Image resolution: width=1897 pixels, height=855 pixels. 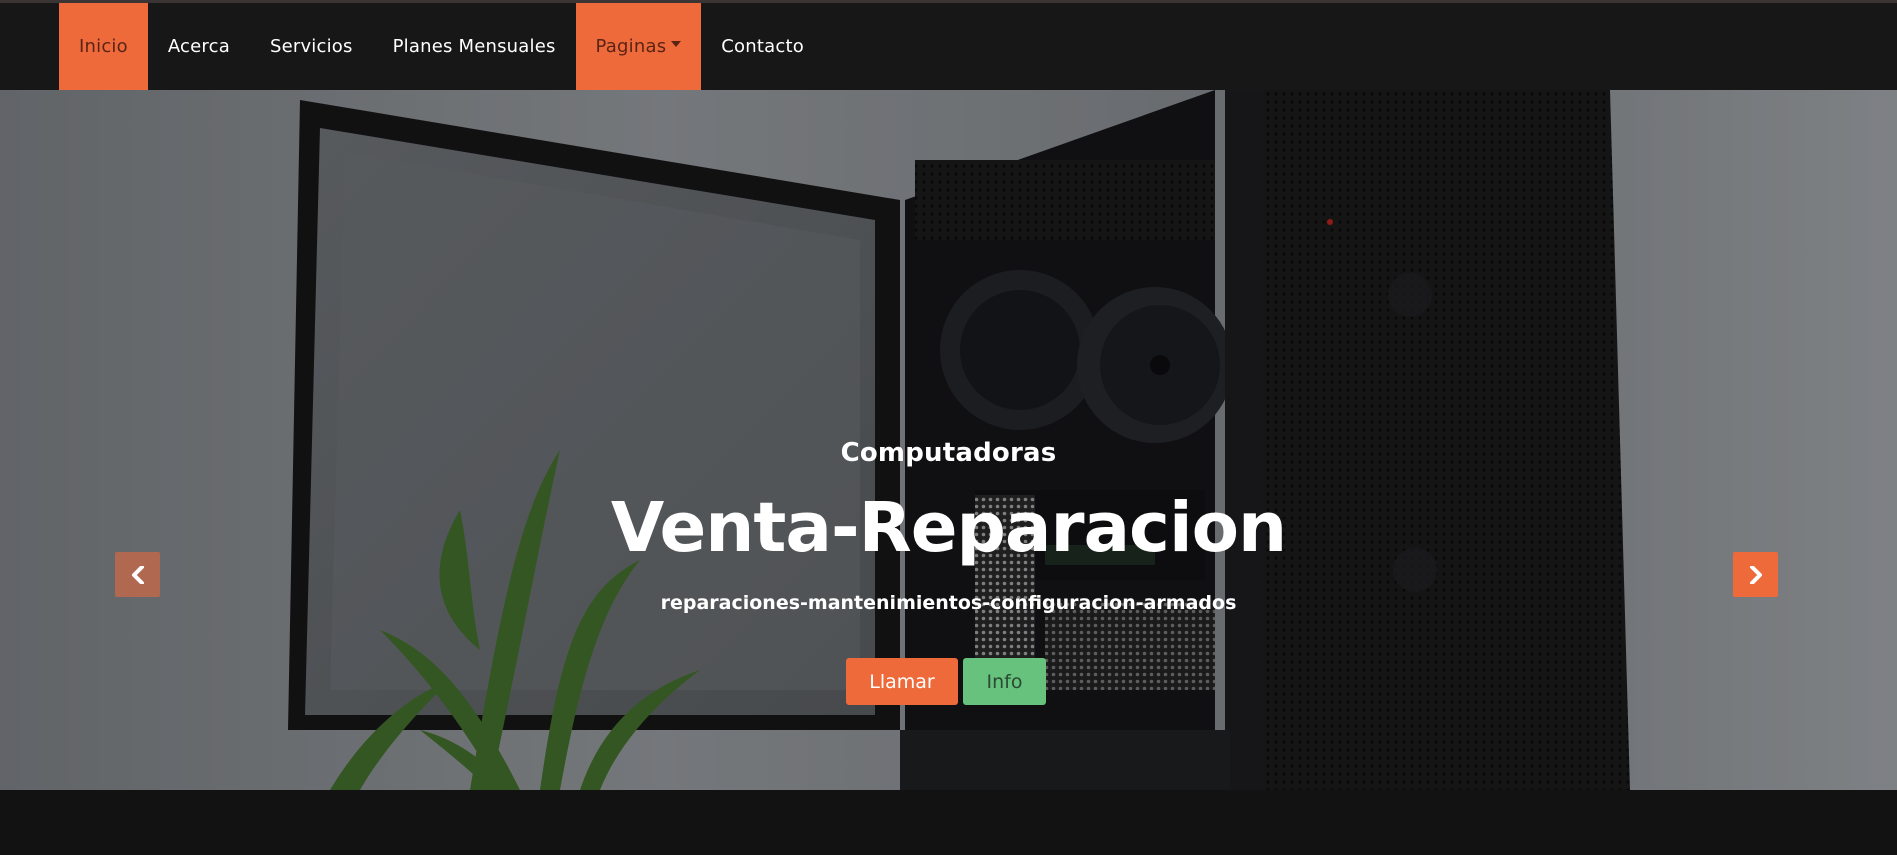 What do you see at coordinates (631, 46) in the screenshot?
I see `nav-item-label: Paginas` at bounding box center [631, 46].